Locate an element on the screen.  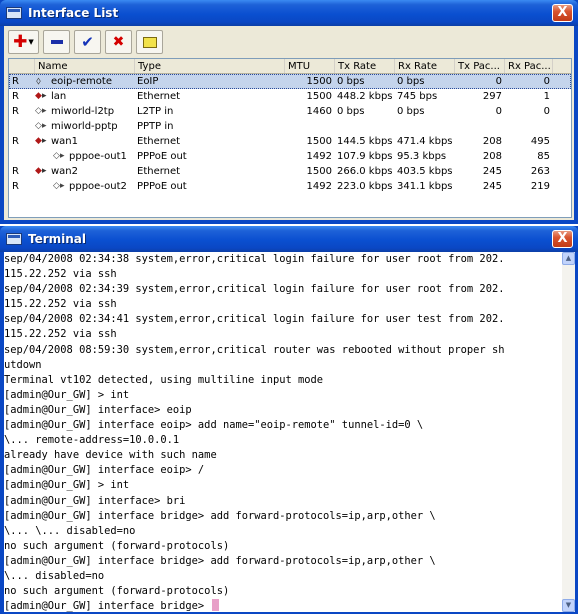
row-name: pppoe-out1 is located at coordinates (98, 156).